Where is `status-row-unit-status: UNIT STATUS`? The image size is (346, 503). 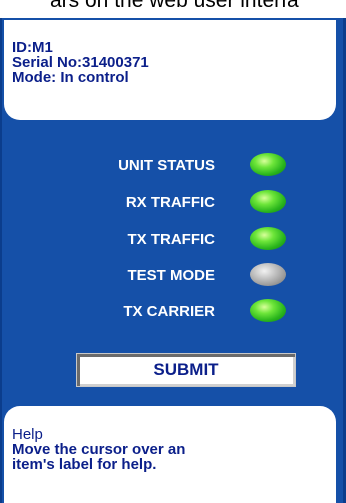
status-row-unit-status: UNIT STATUS is located at coordinates (172, 165).